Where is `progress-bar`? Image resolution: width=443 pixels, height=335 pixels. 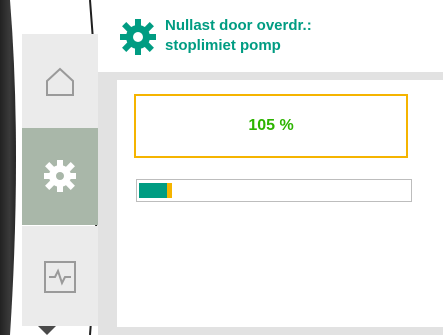 progress-bar is located at coordinates (274, 190).